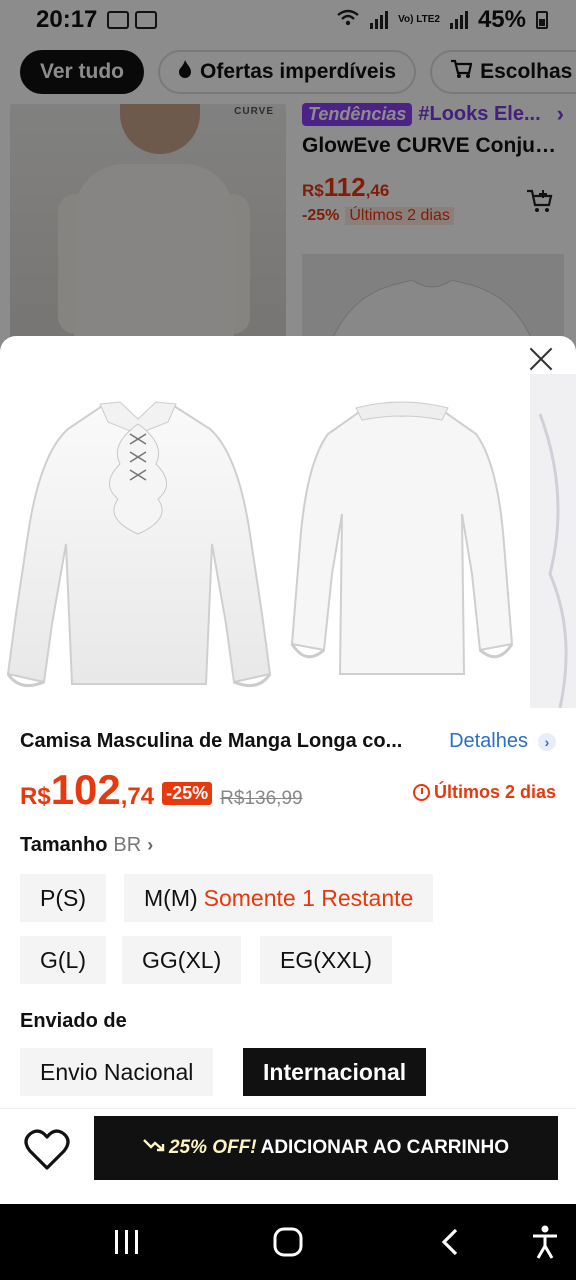 The width and height of the screenshot is (576, 1280). I want to click on price-currency: R$, so click(35, 796).